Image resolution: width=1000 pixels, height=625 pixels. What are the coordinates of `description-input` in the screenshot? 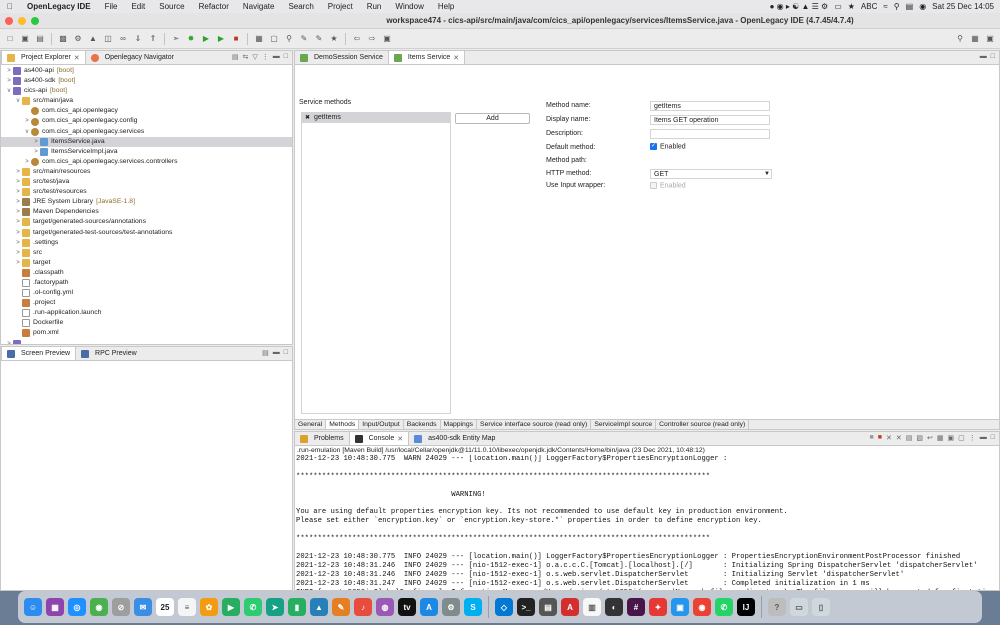 It's located at (710, 134).